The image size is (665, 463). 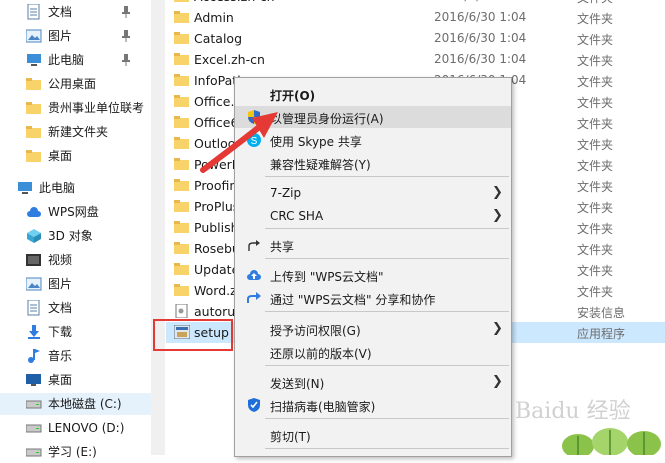 What do you see at coordinates (321, 354) in the screenshot?
I see `menu-item-label: 还原以前的版本(V)` at bounding box center [321, 354].